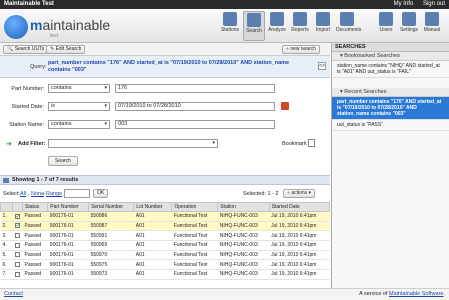 This screenshot has height=300, width=449. I want to click on add-filter-select, so click(133, 143).